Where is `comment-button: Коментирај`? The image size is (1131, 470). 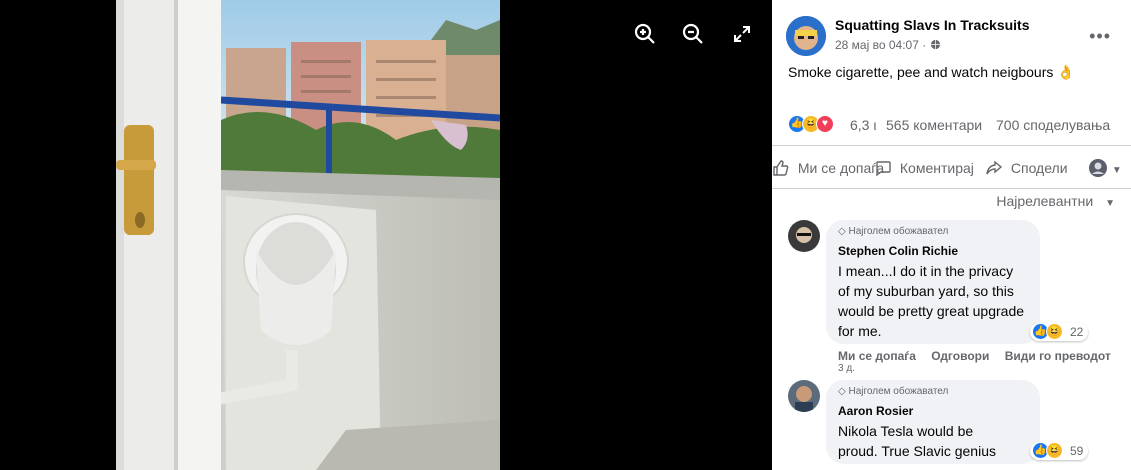 comment-button: Коментирај is located at coordinates (924, 168).